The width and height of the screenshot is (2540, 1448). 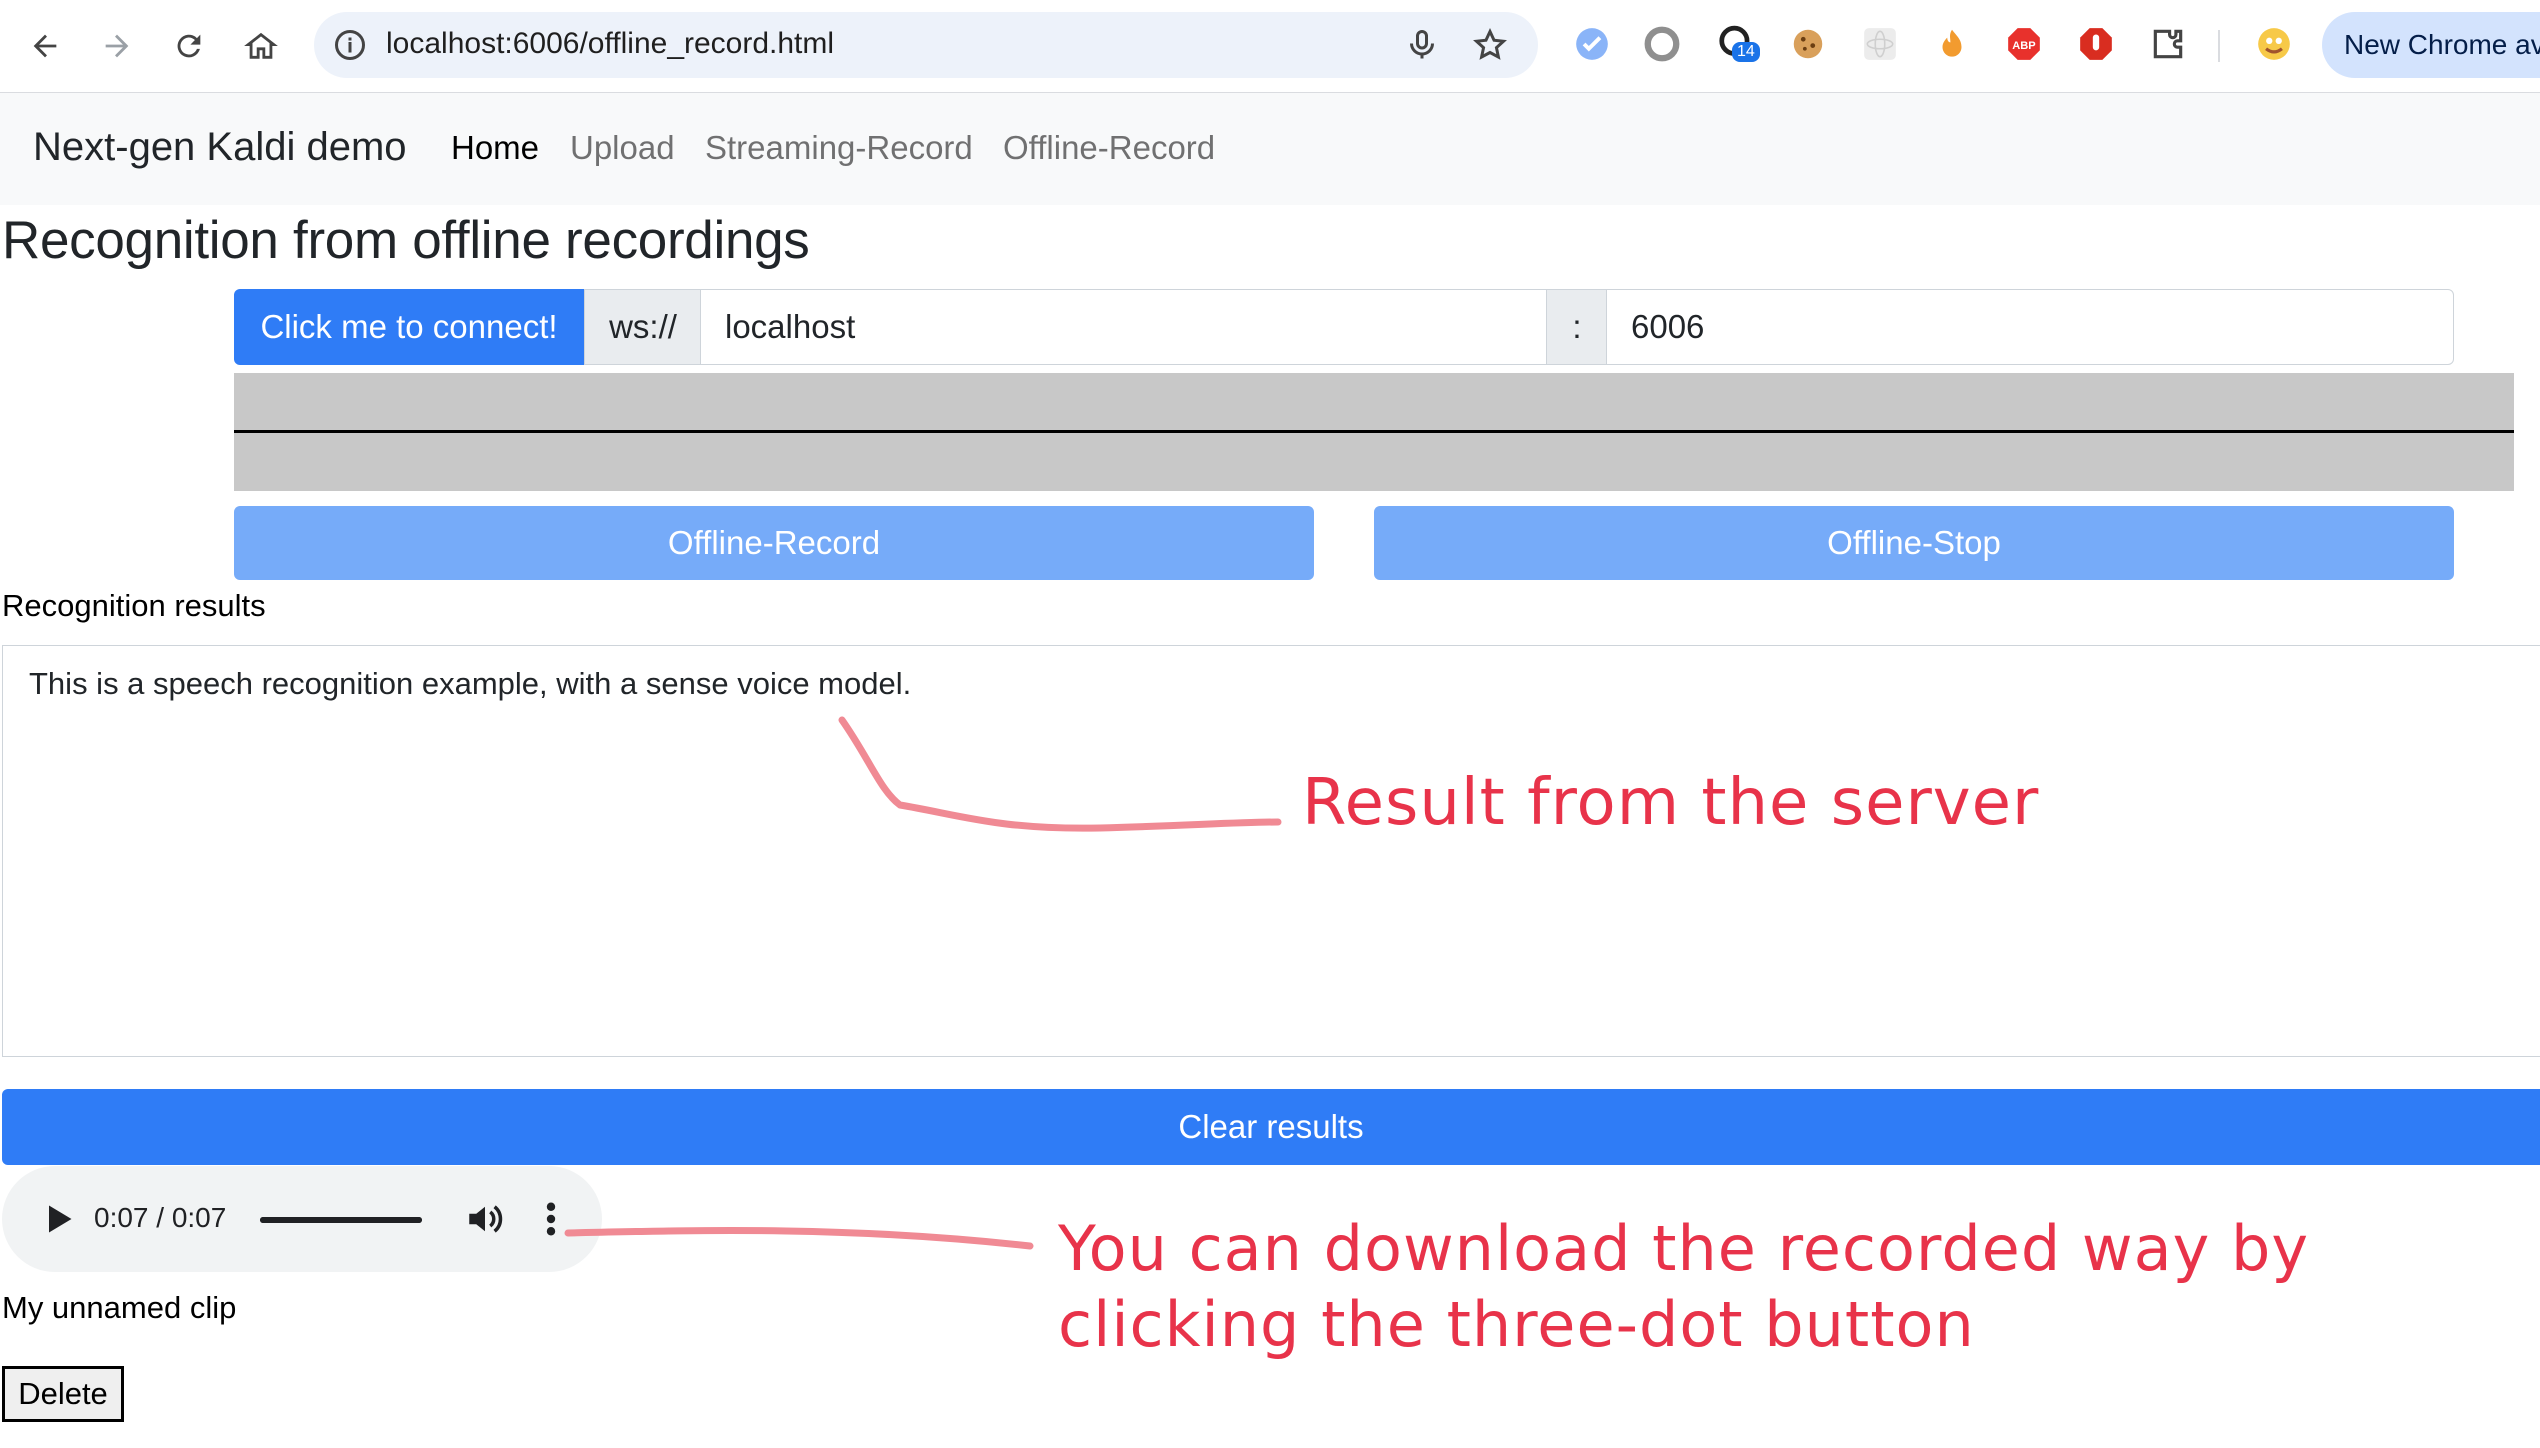 I want to click on new-chrome-label: New Chrome ava, so click(x=2442, y=44).